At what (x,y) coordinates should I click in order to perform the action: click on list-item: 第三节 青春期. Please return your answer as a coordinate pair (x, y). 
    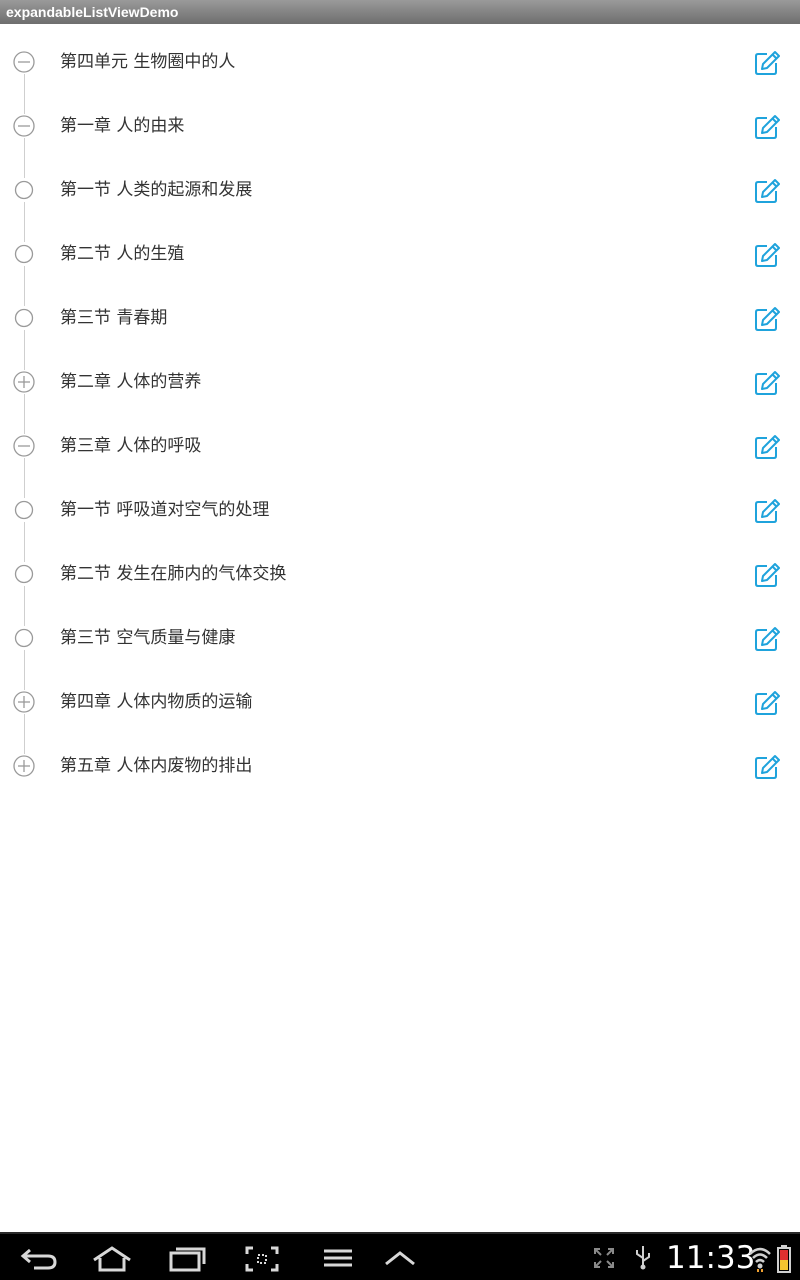
    Looking at the image, I should click on (400, 318).